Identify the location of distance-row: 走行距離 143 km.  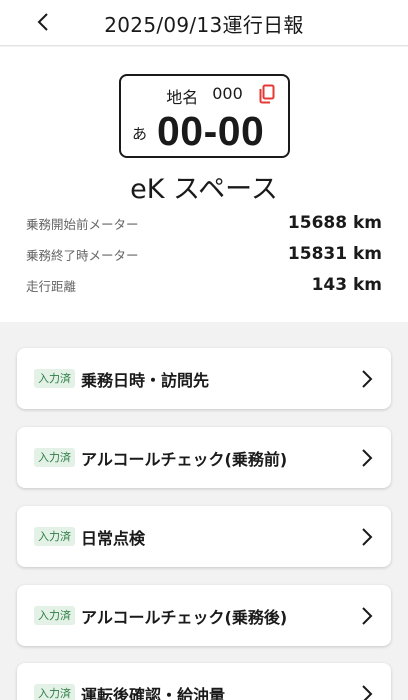
(204, 285).